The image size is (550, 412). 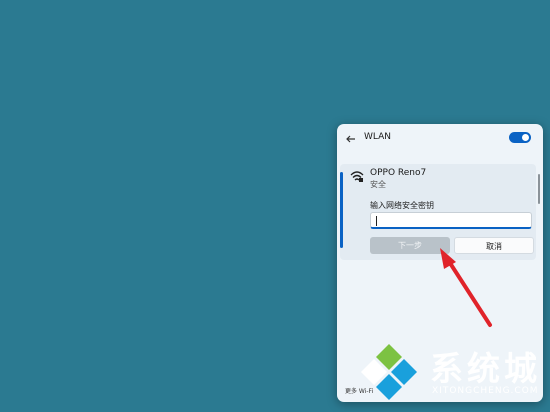 I want to click on watermark: 系统城 XITONGCHENG.COM, so click(x=455, y=373).